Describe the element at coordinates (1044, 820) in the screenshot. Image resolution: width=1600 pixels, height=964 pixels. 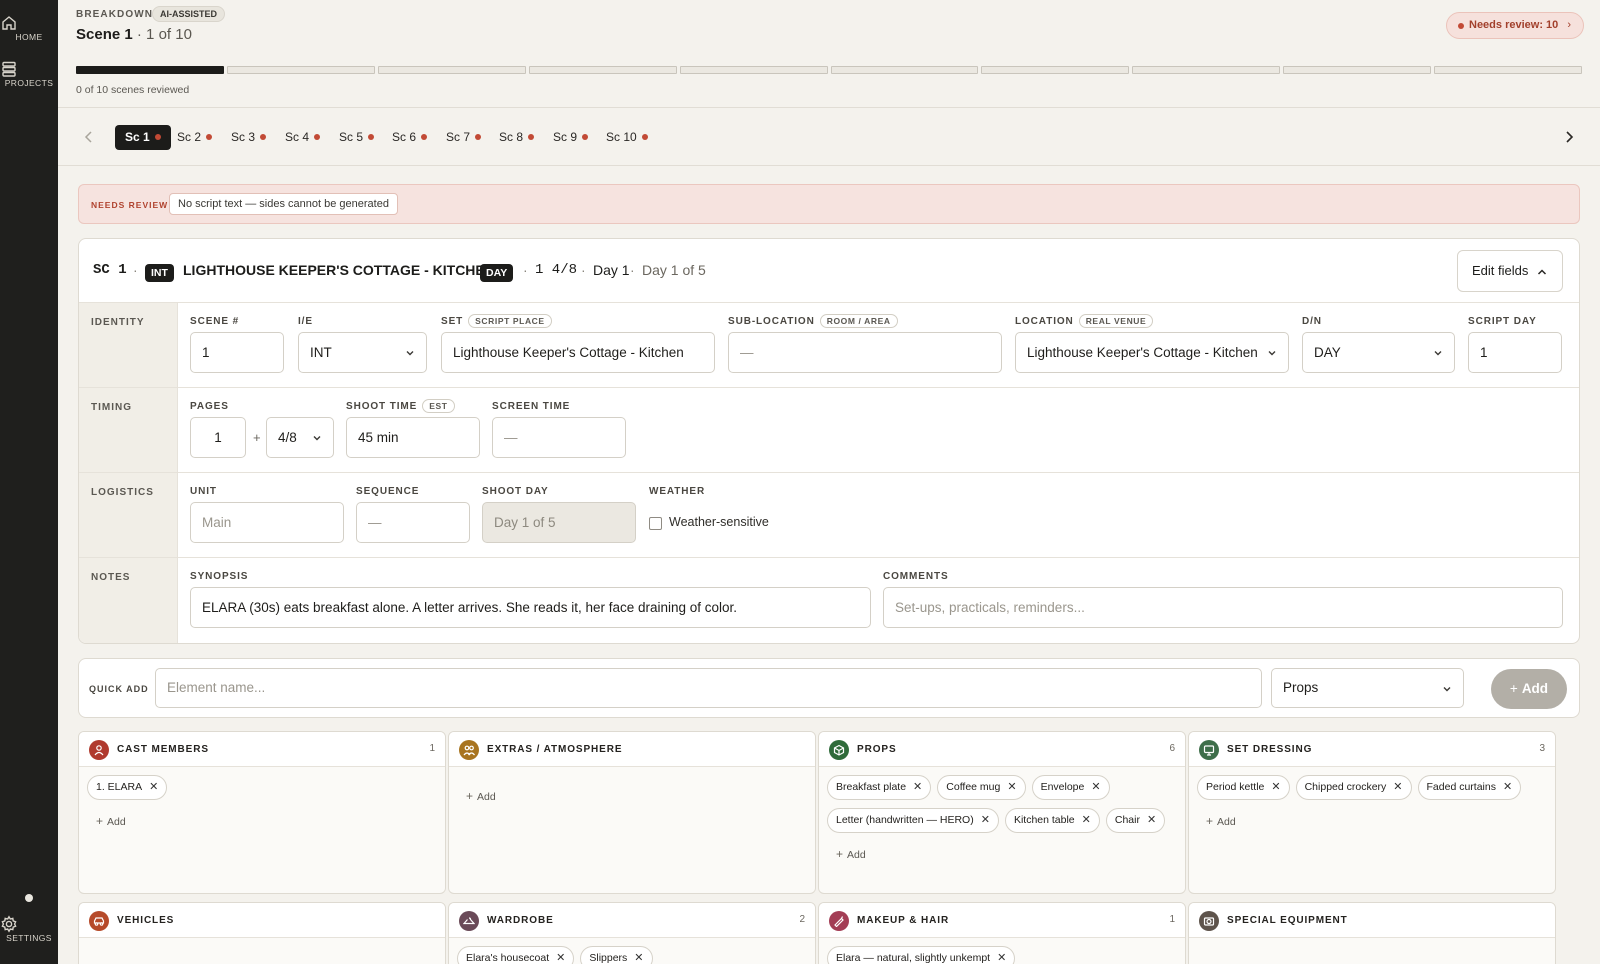
I see `element-chip-label: Kitchen table` at that location.